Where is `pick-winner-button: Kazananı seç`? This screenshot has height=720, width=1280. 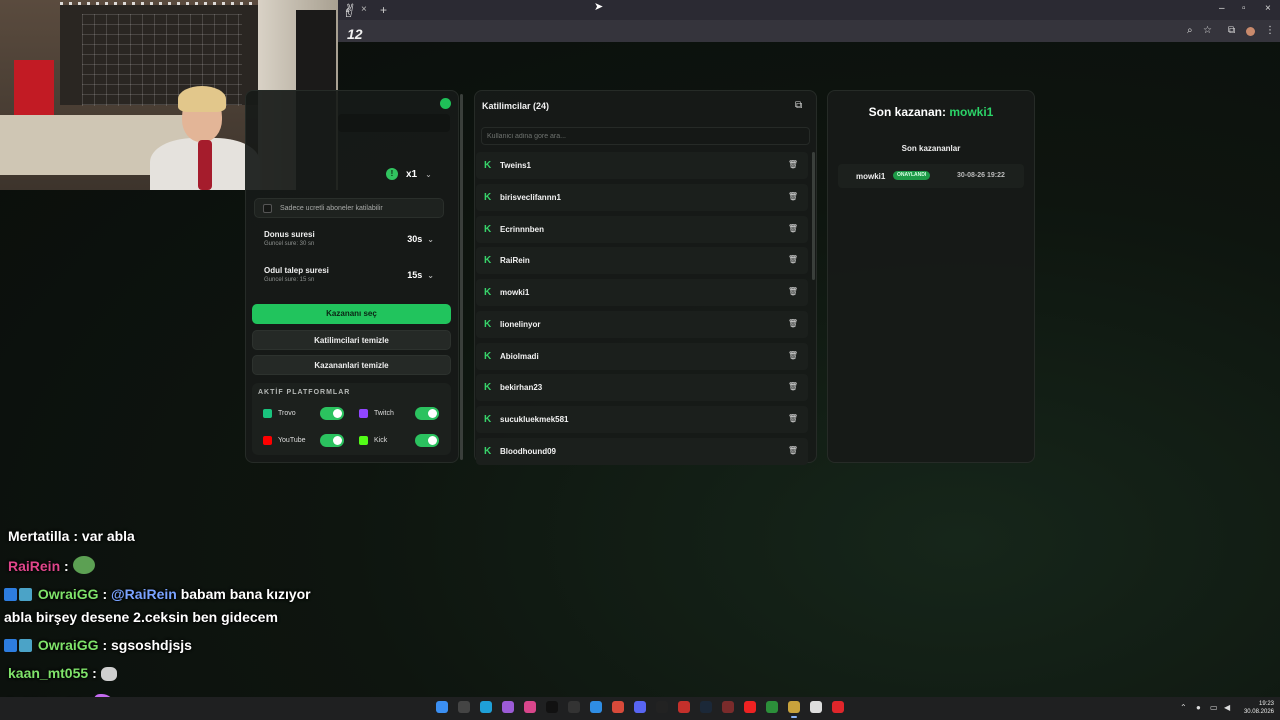 pick-winner-button: Kazananı seç is located at coordinates (351, 314).